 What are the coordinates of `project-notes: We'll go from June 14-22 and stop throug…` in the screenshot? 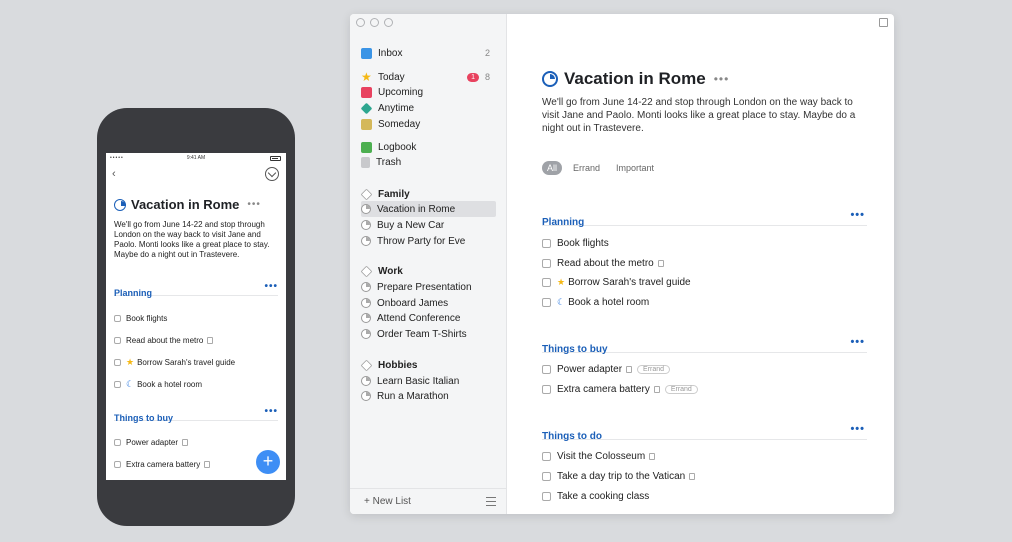 It's located at (702, 115).